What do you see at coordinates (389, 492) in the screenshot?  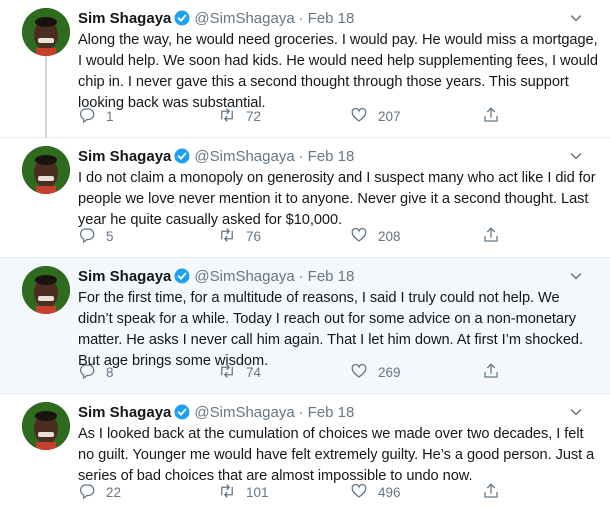 I see `like-count: 496` at bounding box center [389, 492].